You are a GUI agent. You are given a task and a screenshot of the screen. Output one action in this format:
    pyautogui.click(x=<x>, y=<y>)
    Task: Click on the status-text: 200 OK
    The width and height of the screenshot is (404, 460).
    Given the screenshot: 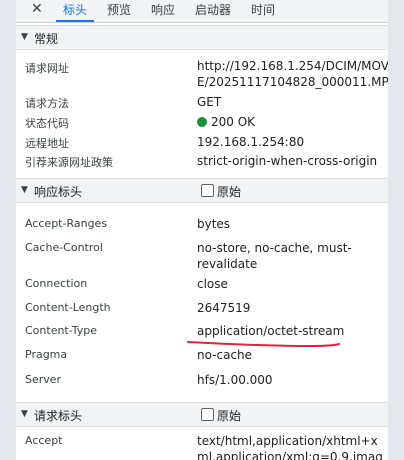 What is the action you would take?
    pyautogui.click(x=233, y=122)
    